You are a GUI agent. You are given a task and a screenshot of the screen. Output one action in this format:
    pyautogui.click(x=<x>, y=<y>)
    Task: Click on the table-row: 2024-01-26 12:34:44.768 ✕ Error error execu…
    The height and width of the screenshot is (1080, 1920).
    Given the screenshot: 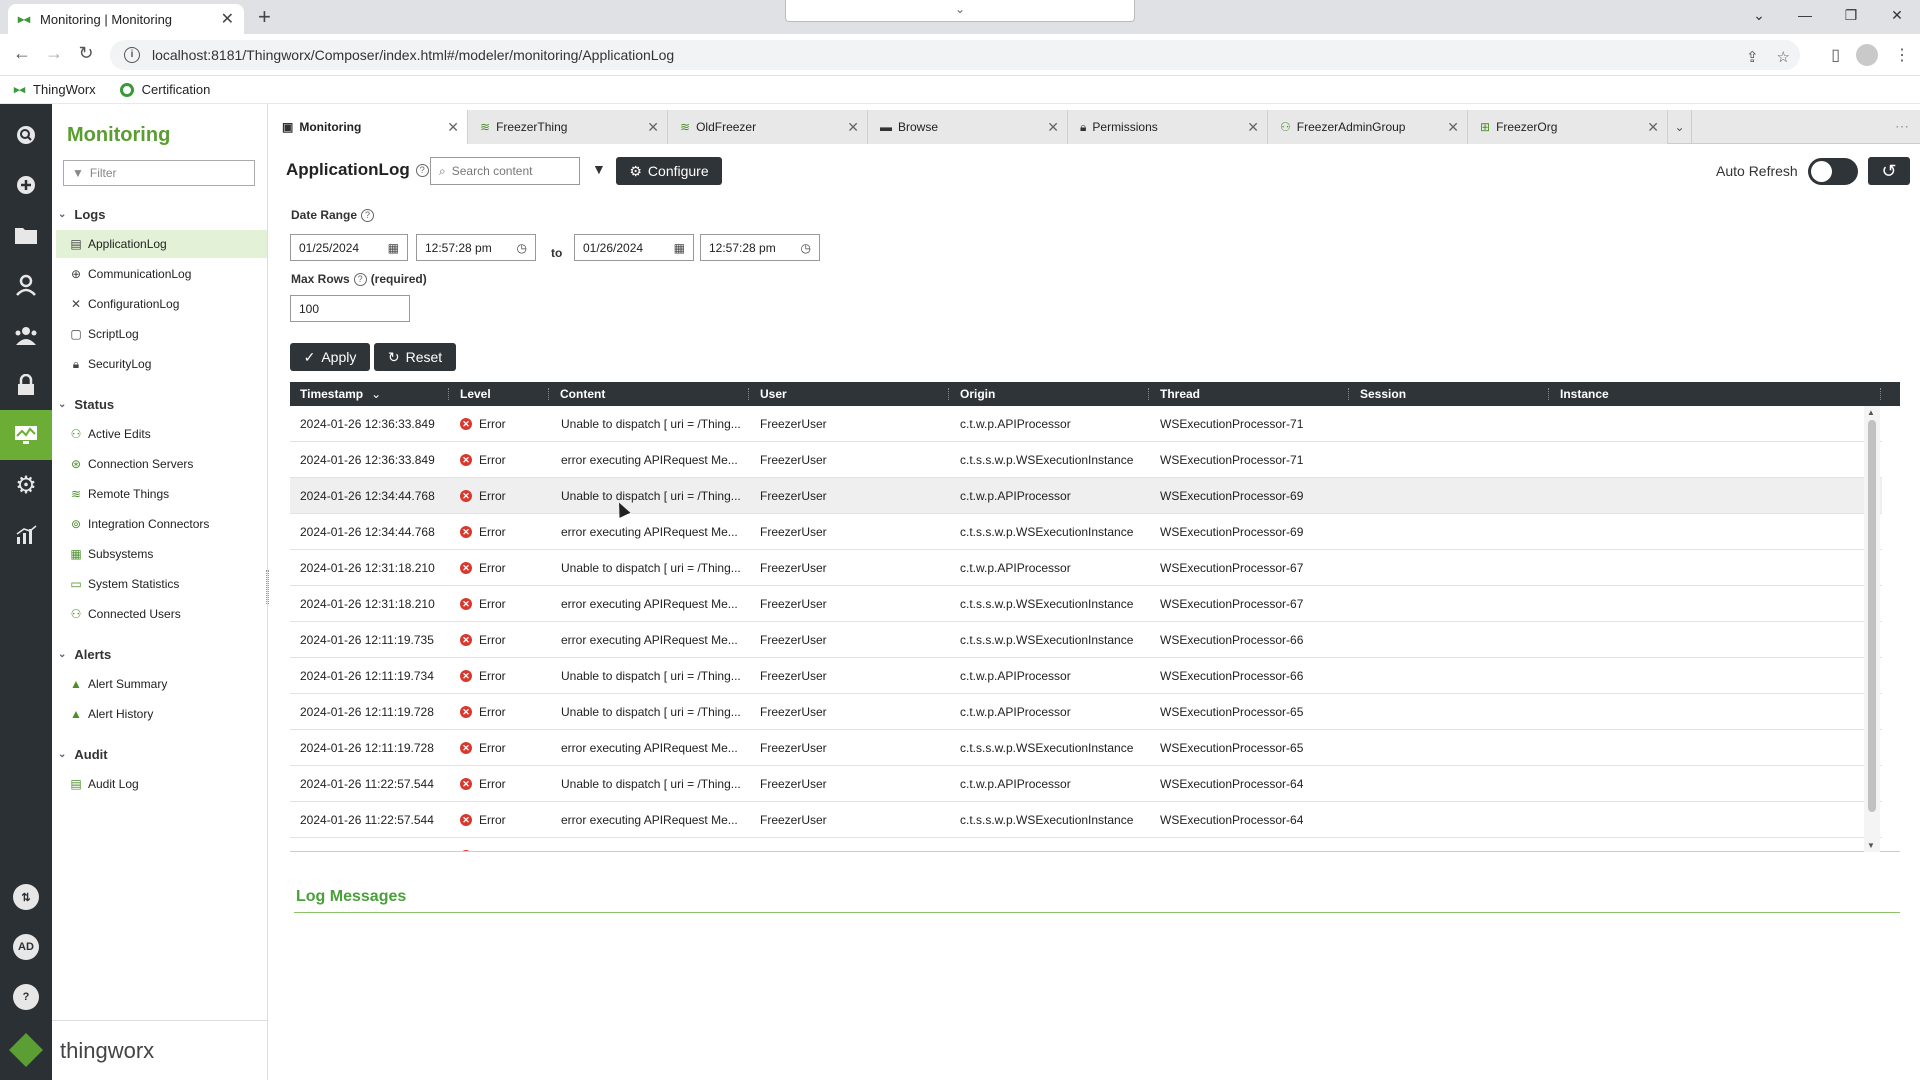 What is the action you would take?
    pyautogui.click(x=1086, y=532)
    